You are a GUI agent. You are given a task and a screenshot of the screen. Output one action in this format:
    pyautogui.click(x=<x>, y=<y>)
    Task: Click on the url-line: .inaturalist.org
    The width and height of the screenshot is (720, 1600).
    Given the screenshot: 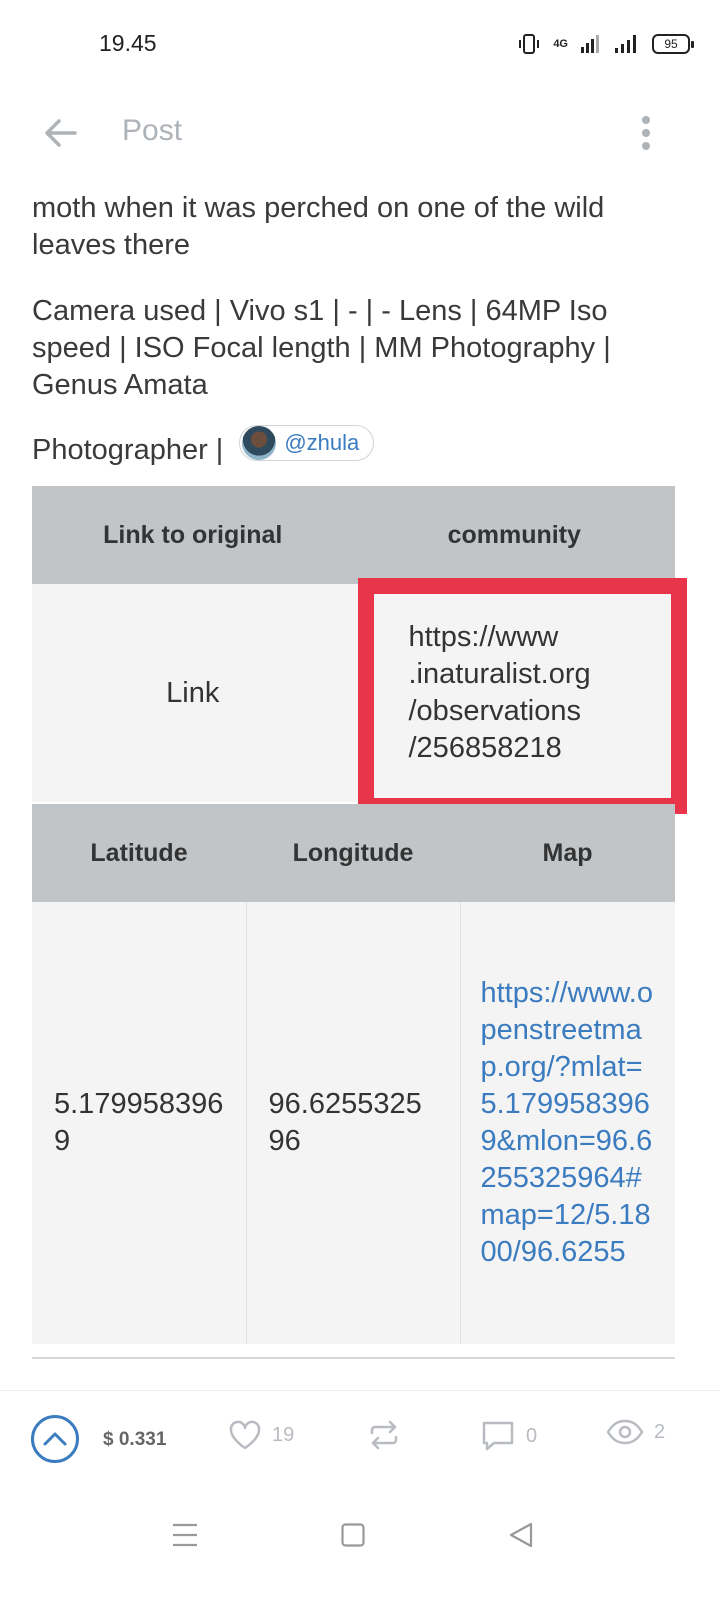 What is the action you would take?
    pyautogui.click(x=499, y=674)
    